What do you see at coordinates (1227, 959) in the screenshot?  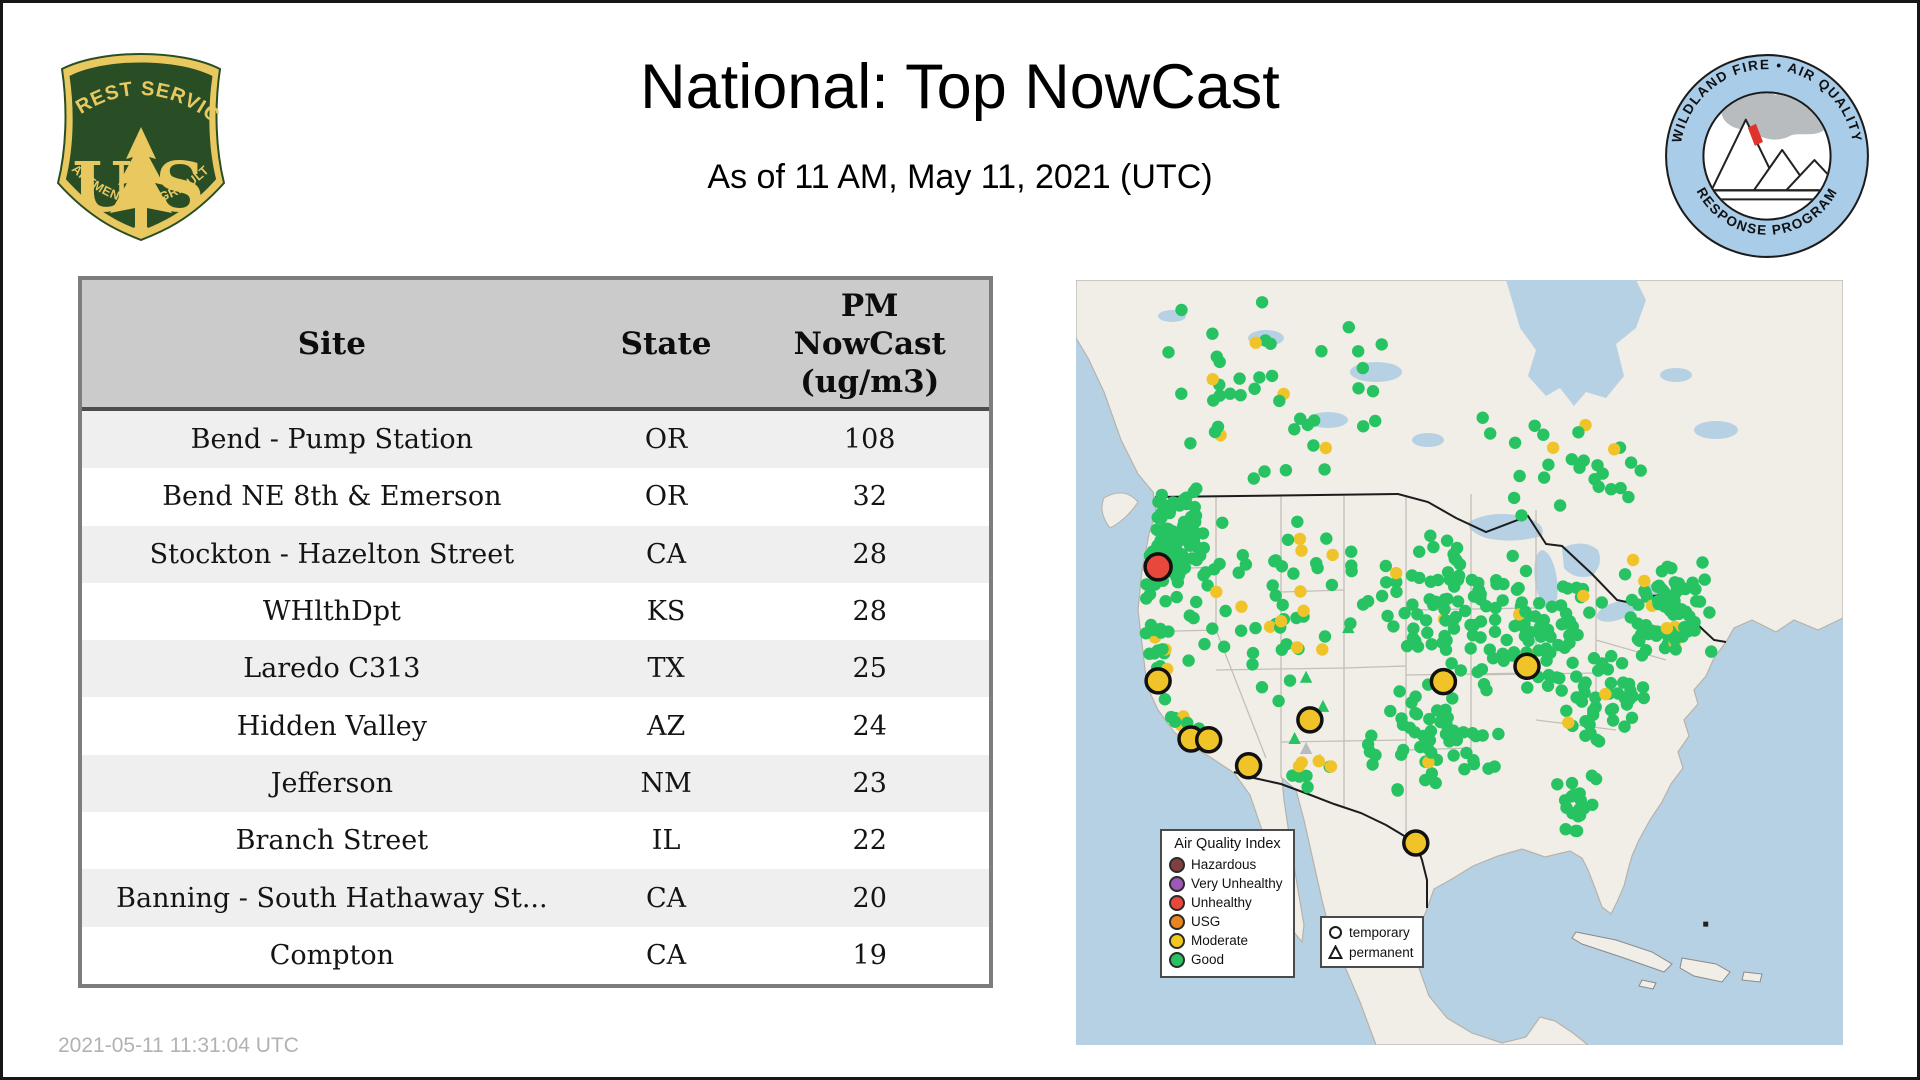 I see `aqi-legend-item: Good` at bounding box center [1227, 959].